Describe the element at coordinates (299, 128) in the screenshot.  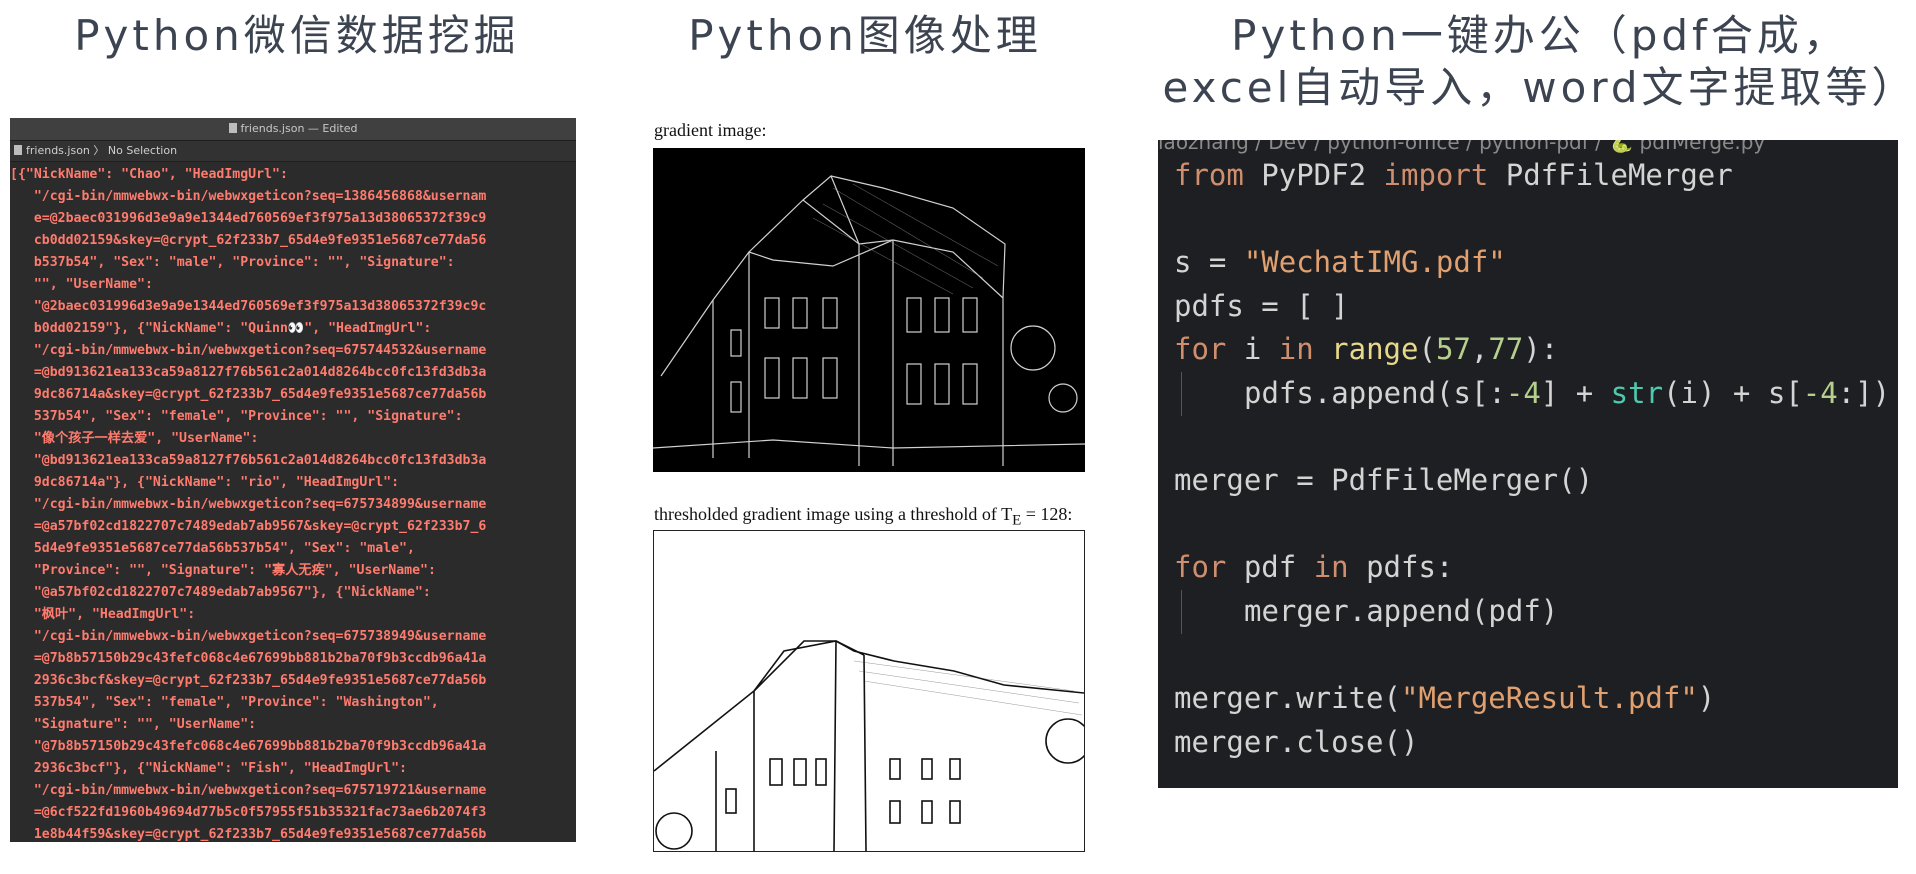
I see `editor-window-title: friends.json — Edited` at that location.